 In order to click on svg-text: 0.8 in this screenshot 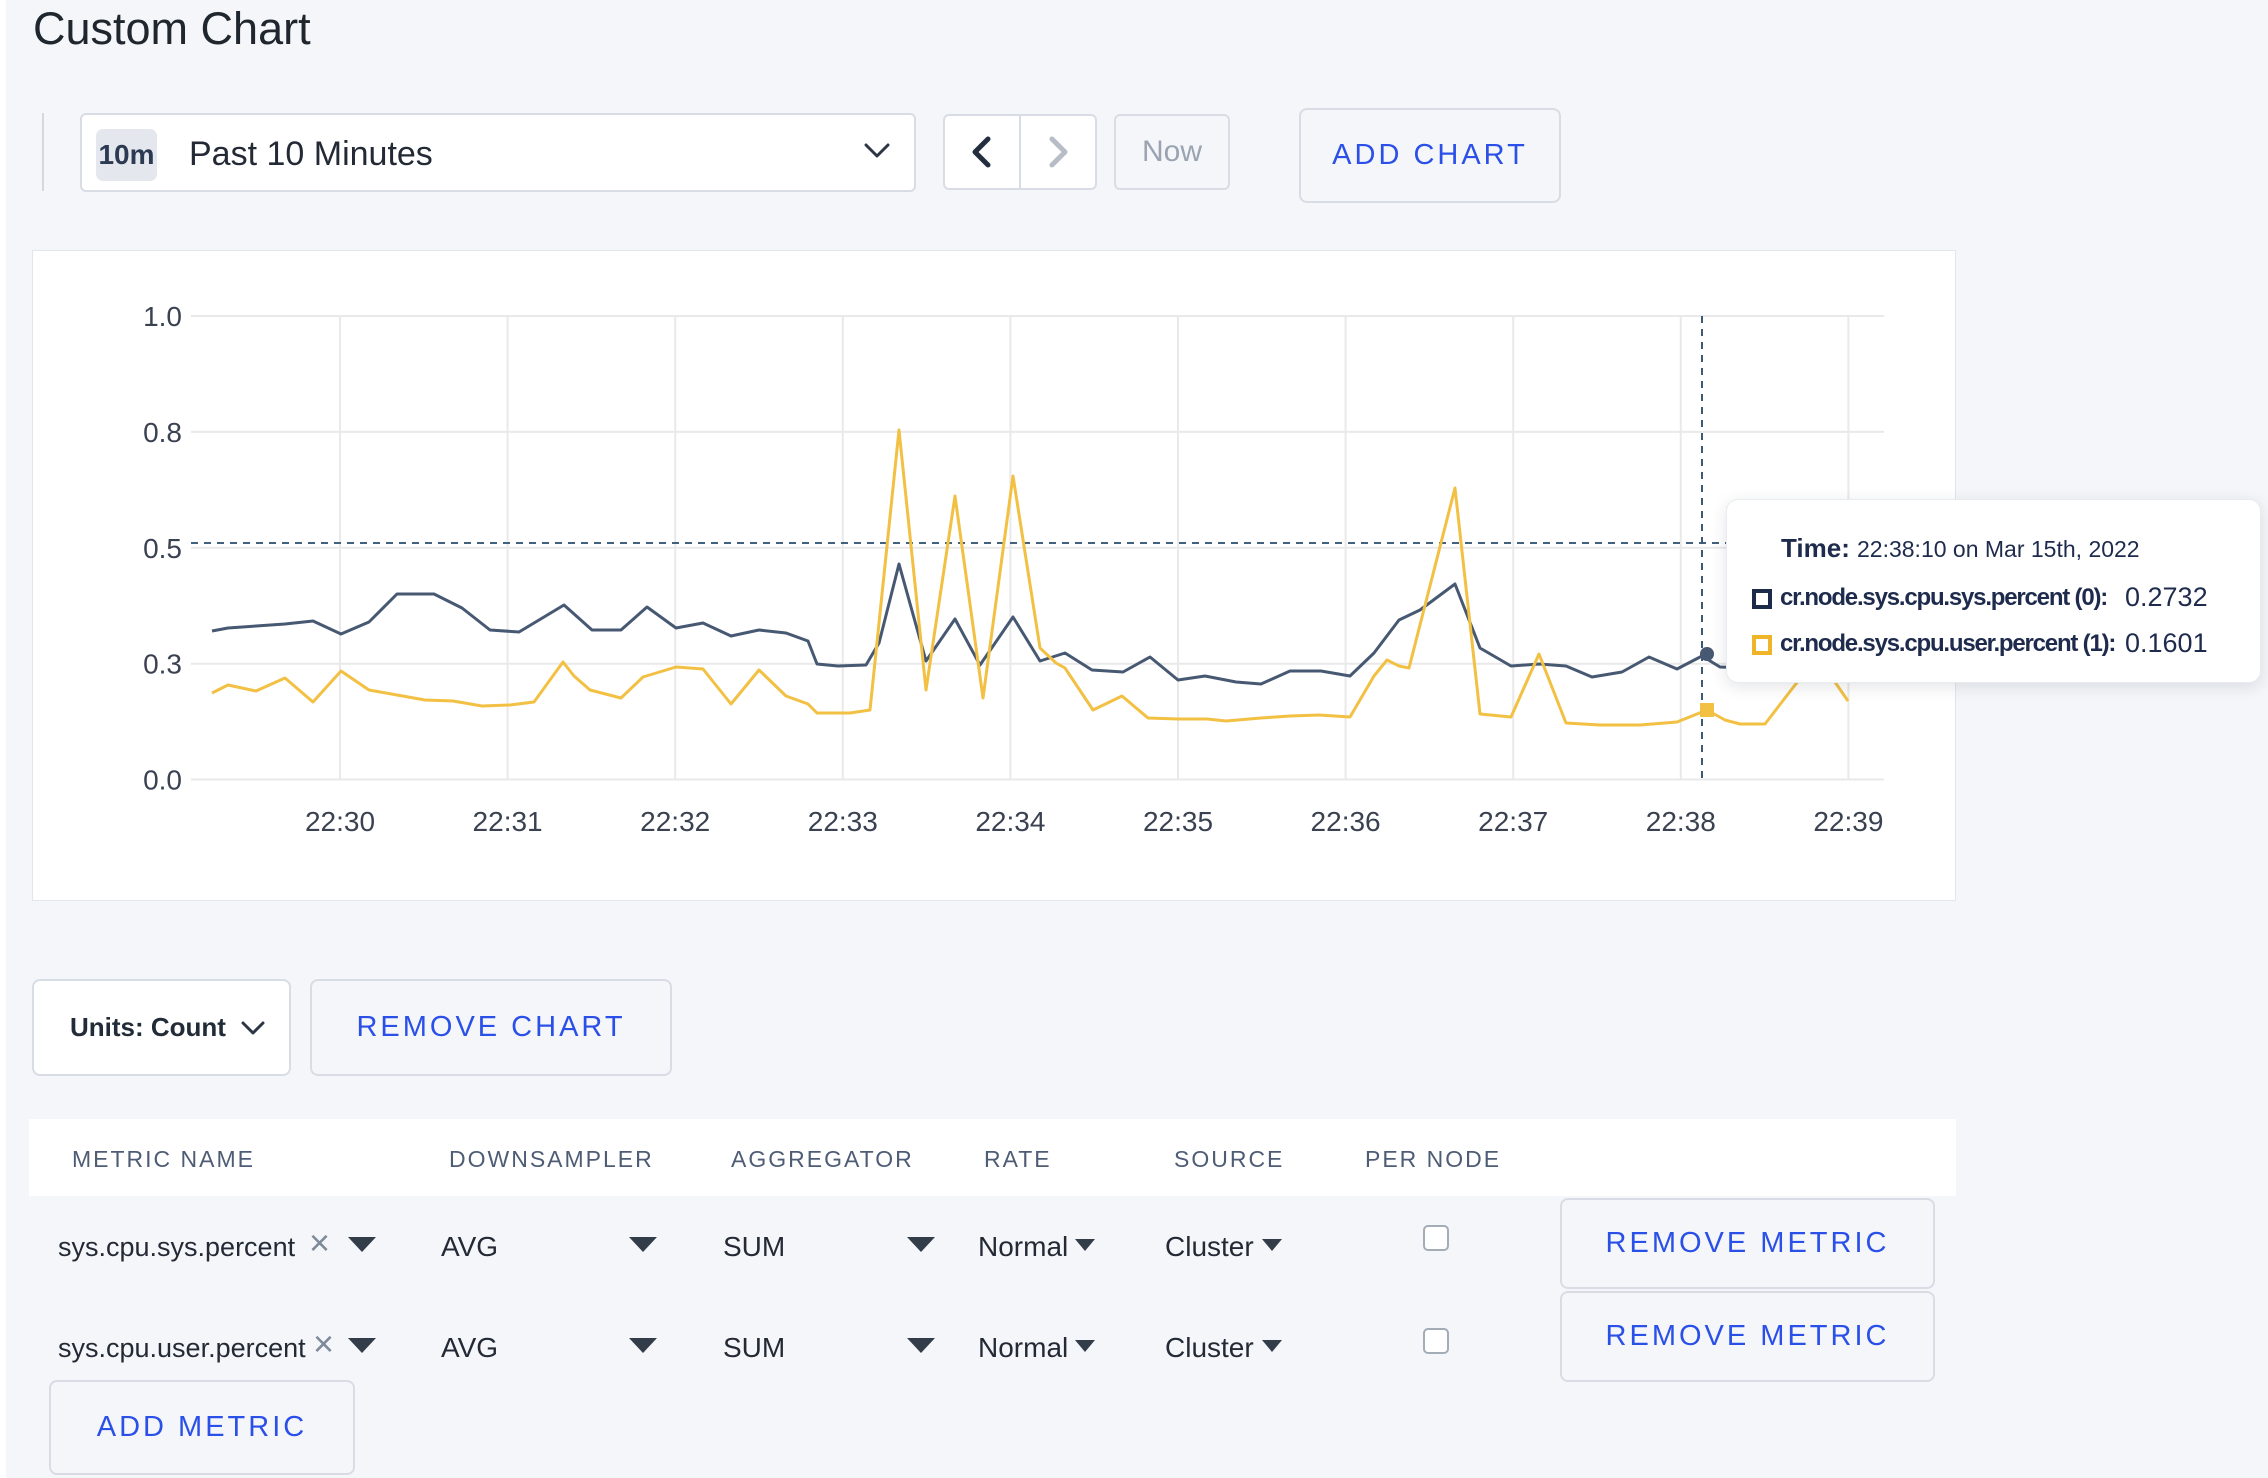, I will do `click(162, 432)`.